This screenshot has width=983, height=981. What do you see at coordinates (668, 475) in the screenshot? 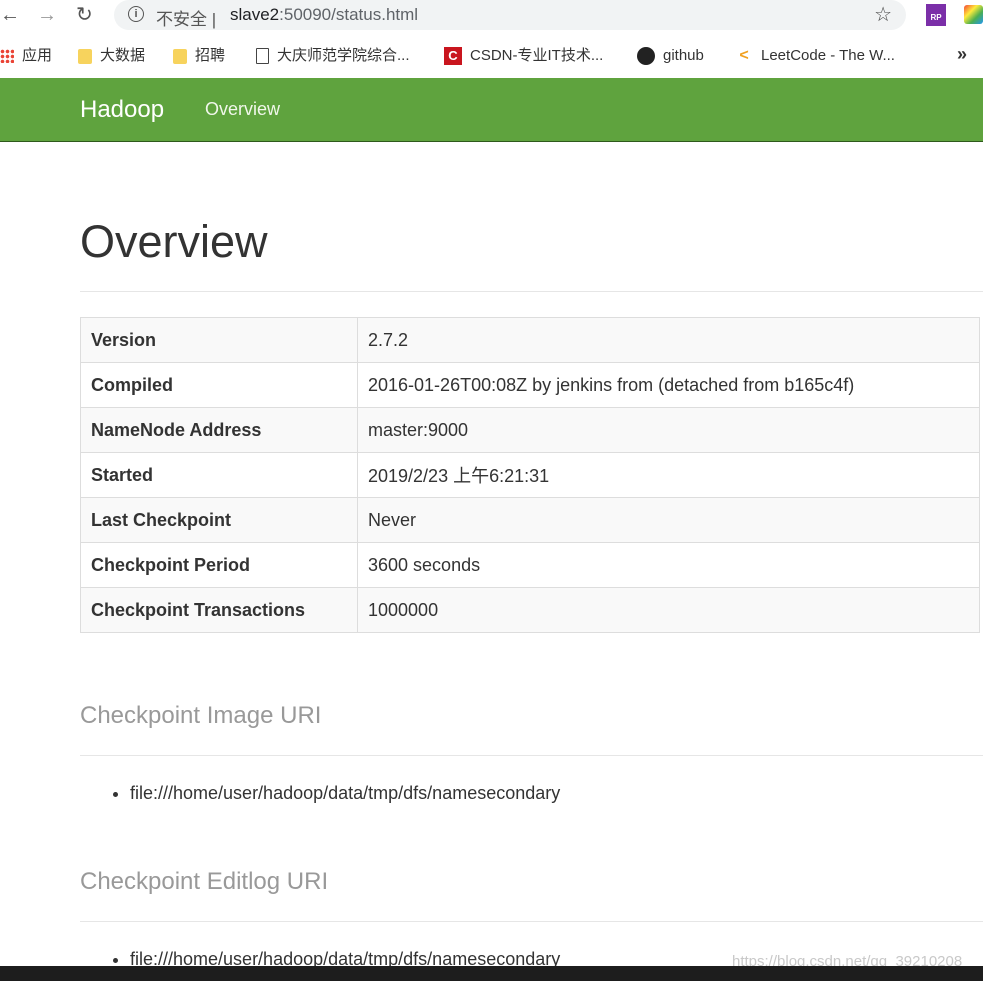
I see `row-value: 2019/2/23 上午6:21:31` at bounding box center [668, 475].